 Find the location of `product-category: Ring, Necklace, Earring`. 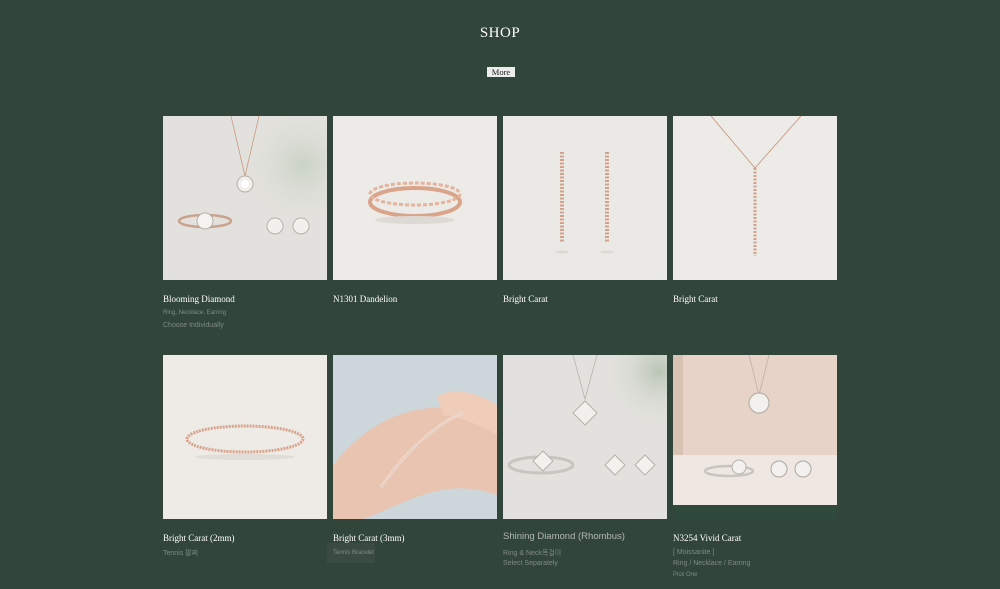

product-category: Ring, Necklace, Earring is located at coordinates (195, 313).